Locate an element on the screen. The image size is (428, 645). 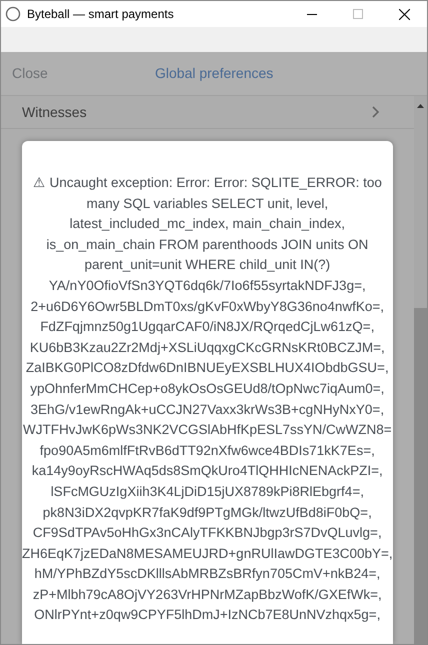
chevron-icon is located at coordinates (376, 112).